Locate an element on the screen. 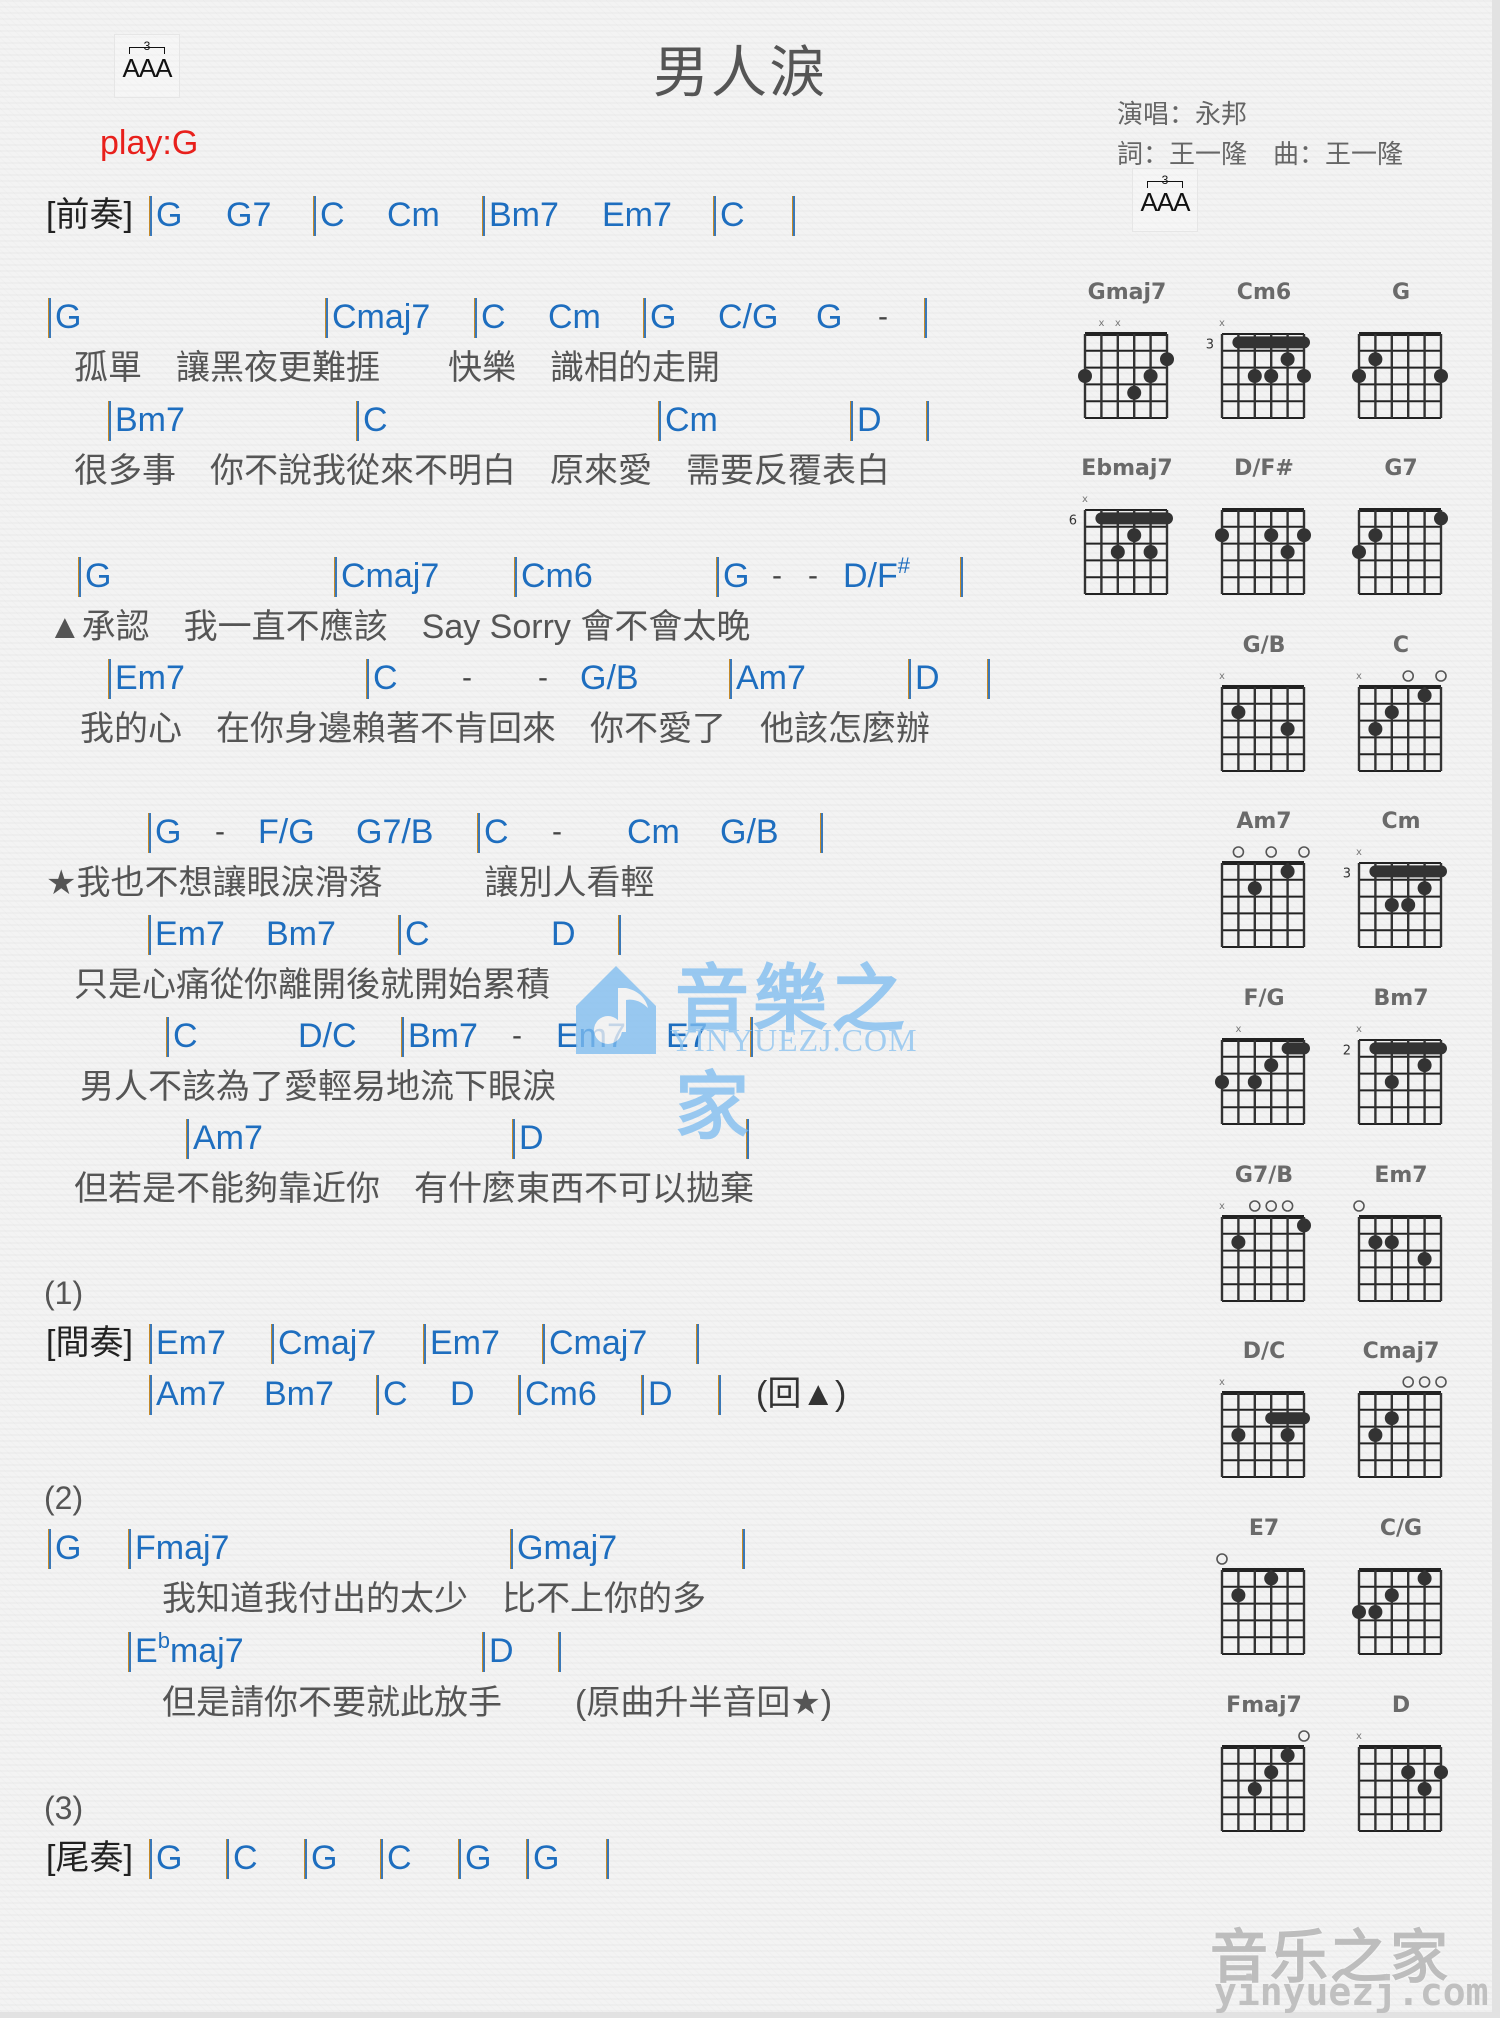  hold-dash: - is located at coordinates (220, 831).